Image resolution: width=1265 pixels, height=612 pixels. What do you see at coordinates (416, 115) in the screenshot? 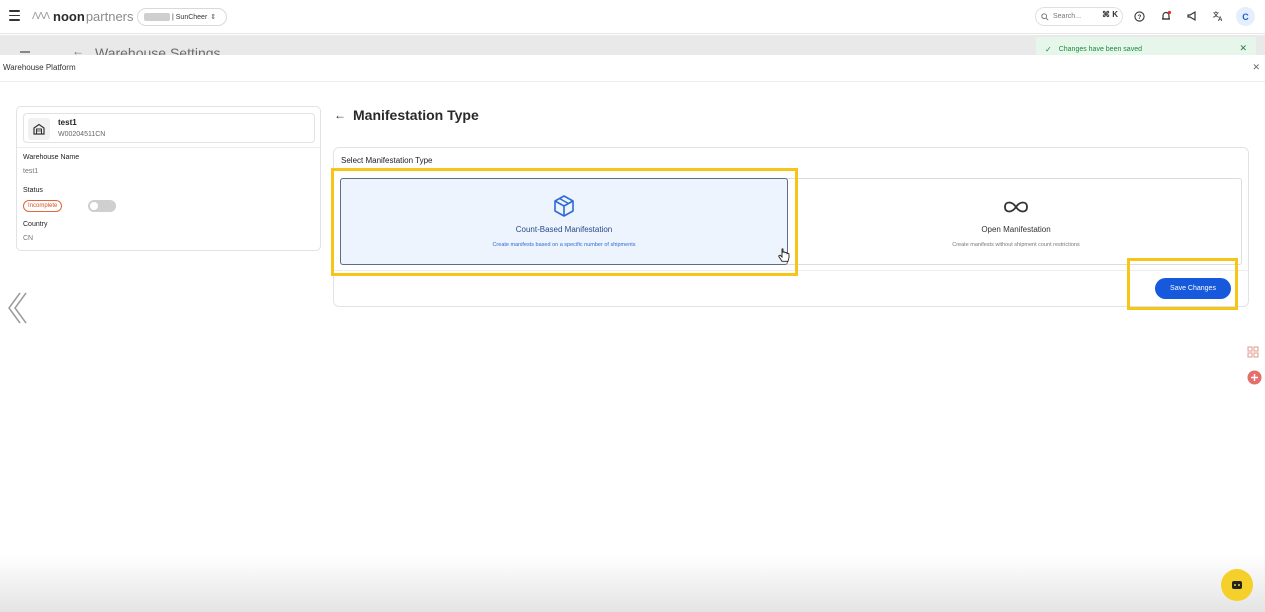
I see `page-title: Manifestation Type` at bounding box center [416, 115].